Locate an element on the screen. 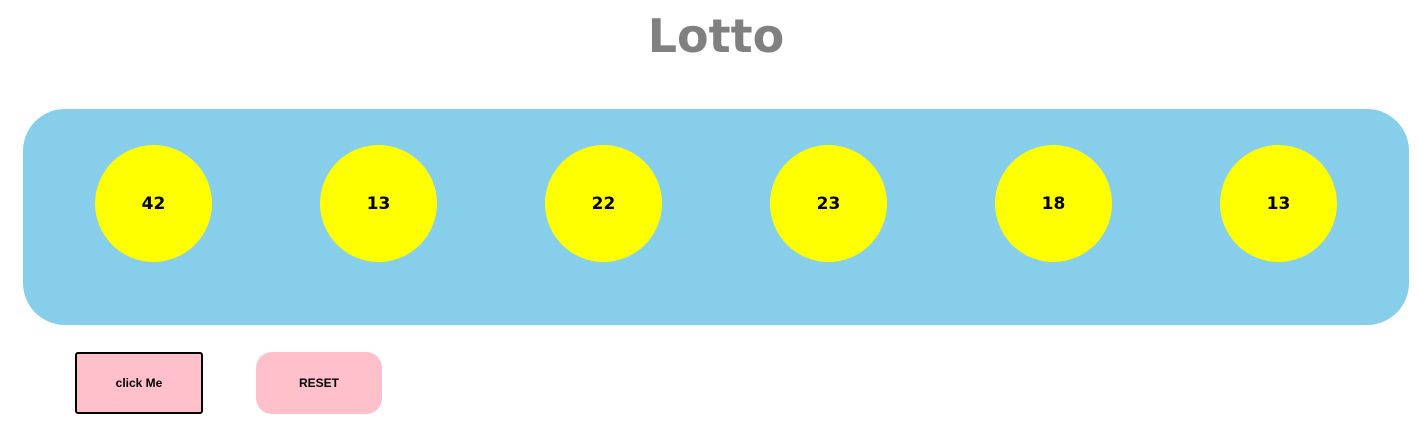 The height and width of the screenshot is (431, 1420). lotto-ball: 22 is located at coordinates (603, 203).